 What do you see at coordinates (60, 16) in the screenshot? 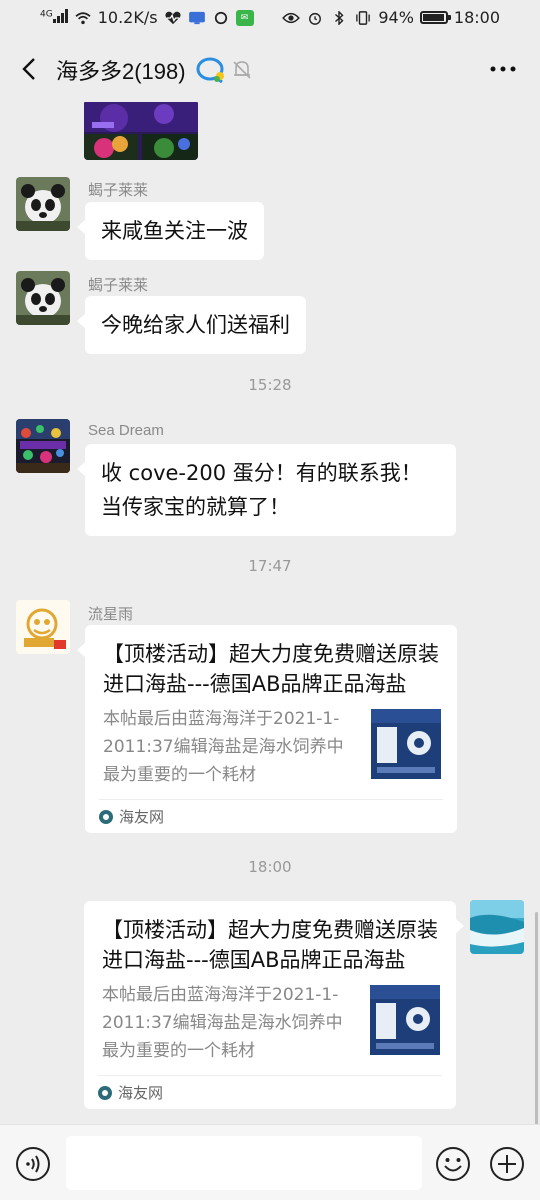
I see `signal-icon` at bounding box center [60, 16].